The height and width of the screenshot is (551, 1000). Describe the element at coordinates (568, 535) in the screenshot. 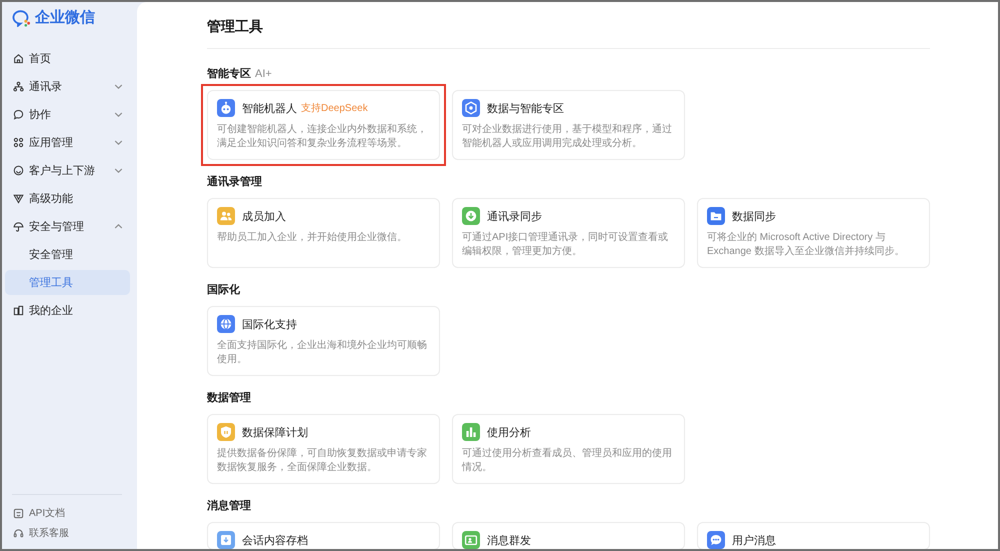

I see `tool-card: 消息群发` at that location.